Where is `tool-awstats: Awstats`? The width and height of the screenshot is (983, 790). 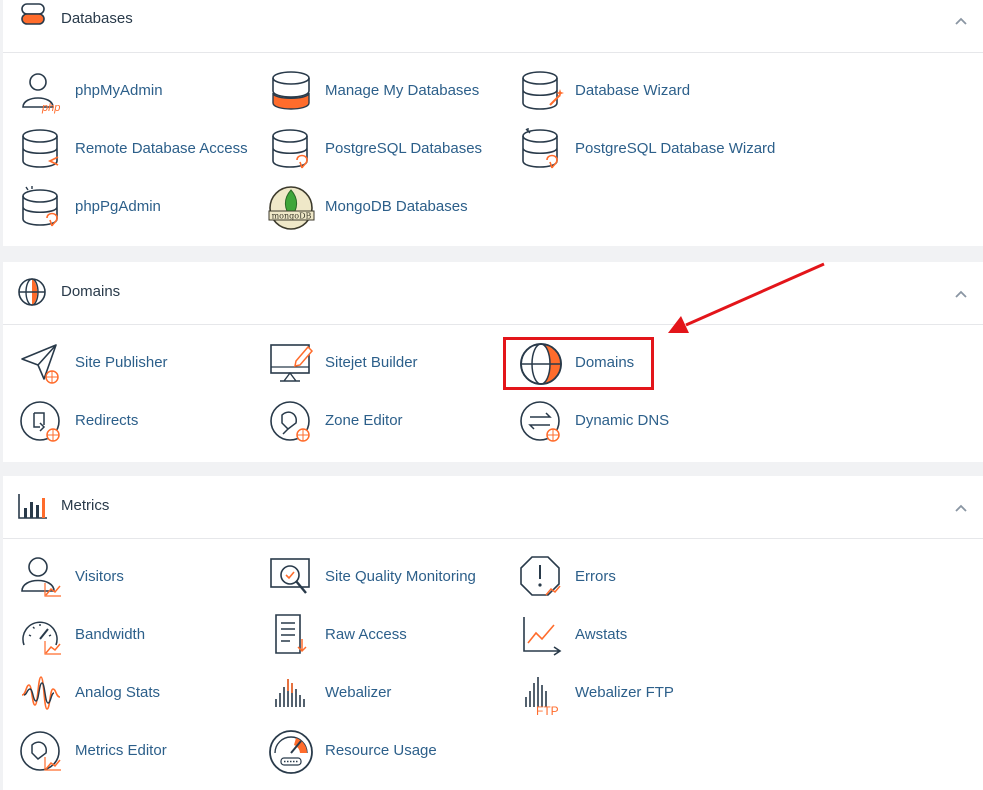 tool-awstats: Awstats is located at coordinates (620, 636).